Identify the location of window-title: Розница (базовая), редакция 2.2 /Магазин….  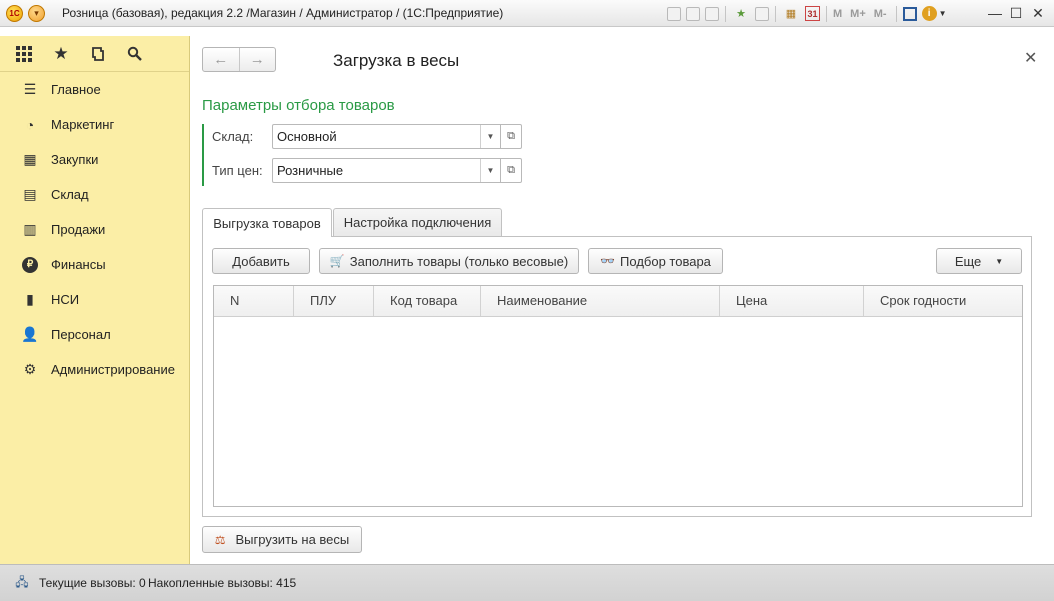
(283, 13).